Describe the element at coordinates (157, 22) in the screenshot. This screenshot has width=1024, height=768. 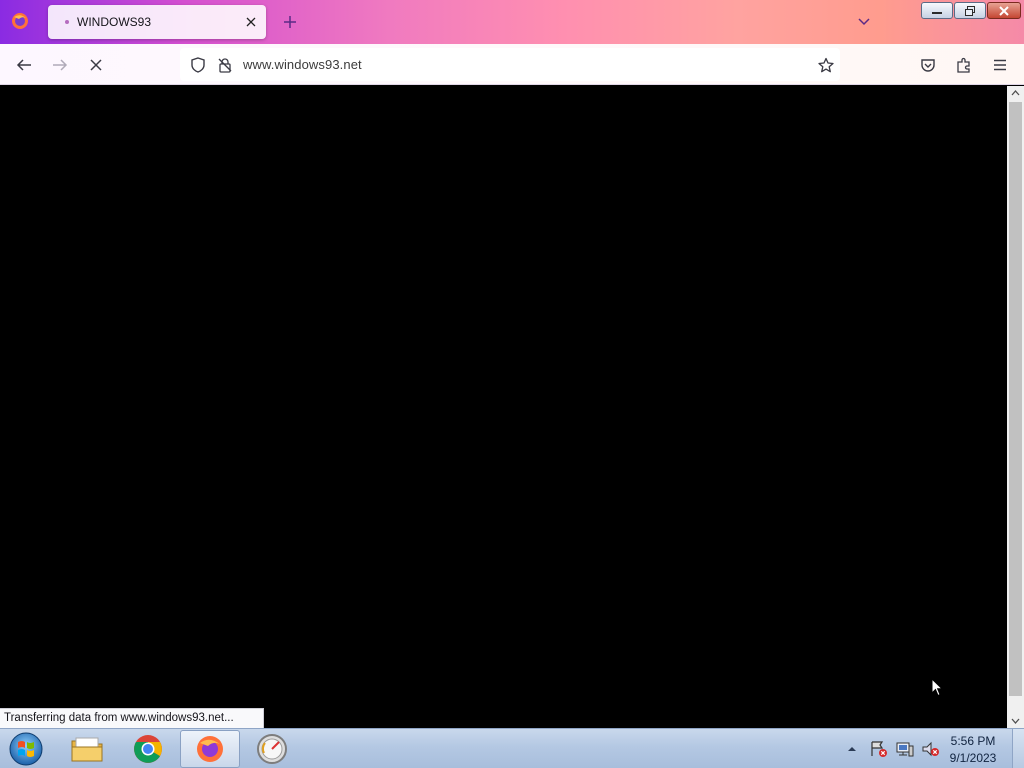
I see `tab-windows93: WINDOWS93` at that location.